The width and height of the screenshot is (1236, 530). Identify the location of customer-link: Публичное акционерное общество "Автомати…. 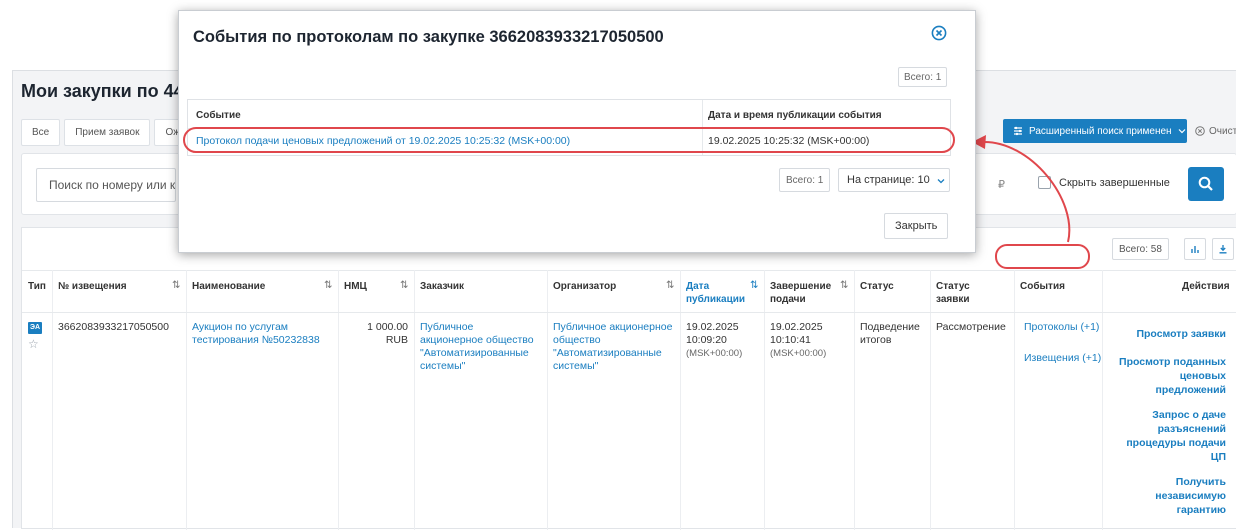
(477, 347).